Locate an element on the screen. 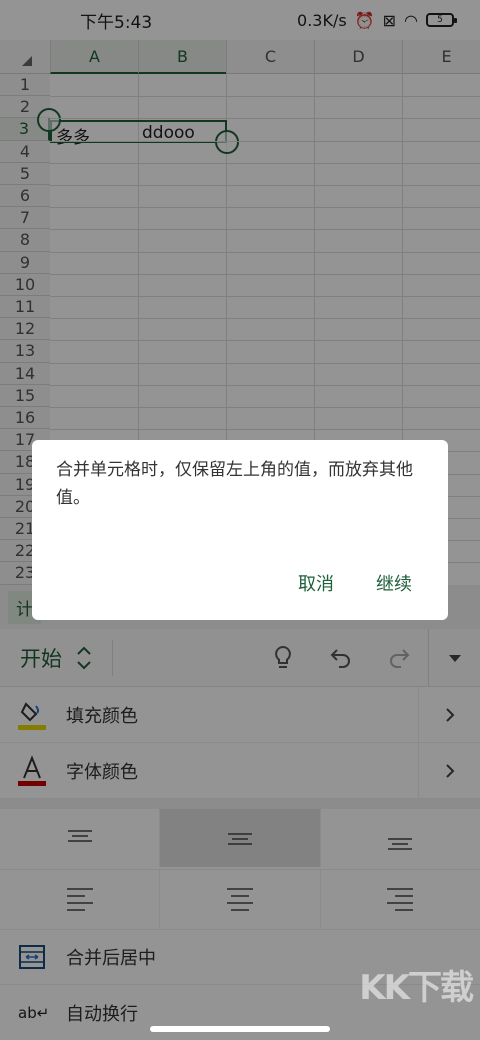  watermark-logo: KK下载 is located at coordinates (416, 988).